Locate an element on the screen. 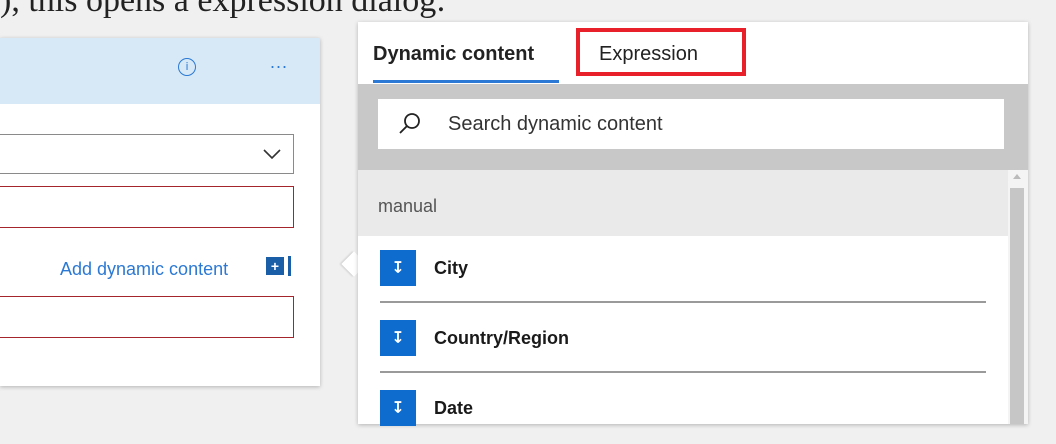 Image resolution: width=1056 pixels, height=444 pixels. text-cursor is located at coordinates (289, 266).